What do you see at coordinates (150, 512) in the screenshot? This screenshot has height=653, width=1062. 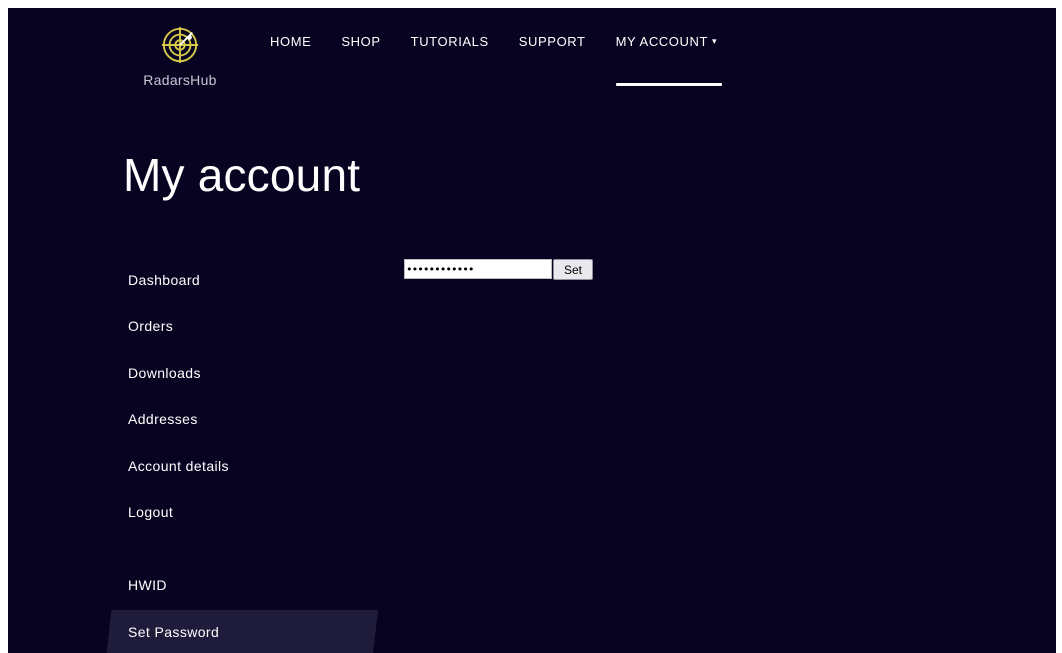 I see `sidebar-item-logout: Logout` at bounding box center [150, 512].